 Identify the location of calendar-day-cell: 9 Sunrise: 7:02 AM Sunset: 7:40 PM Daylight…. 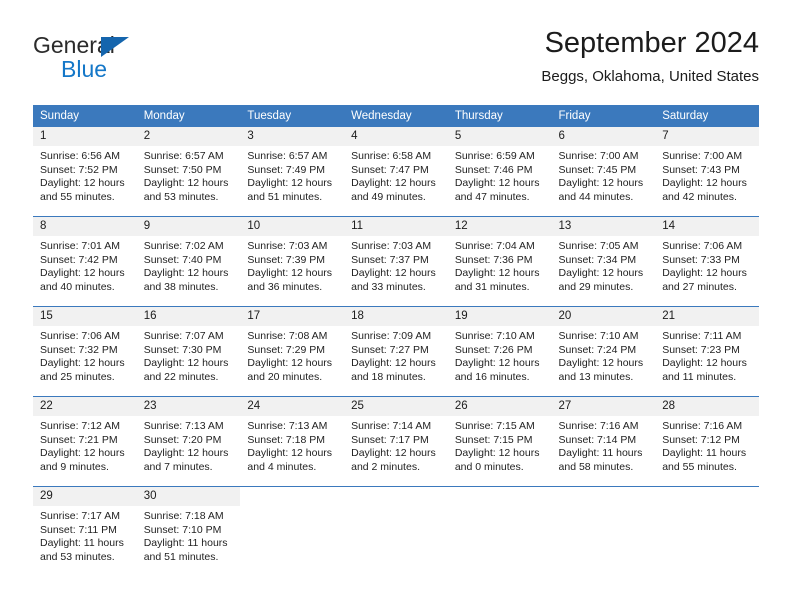
(188, 261).